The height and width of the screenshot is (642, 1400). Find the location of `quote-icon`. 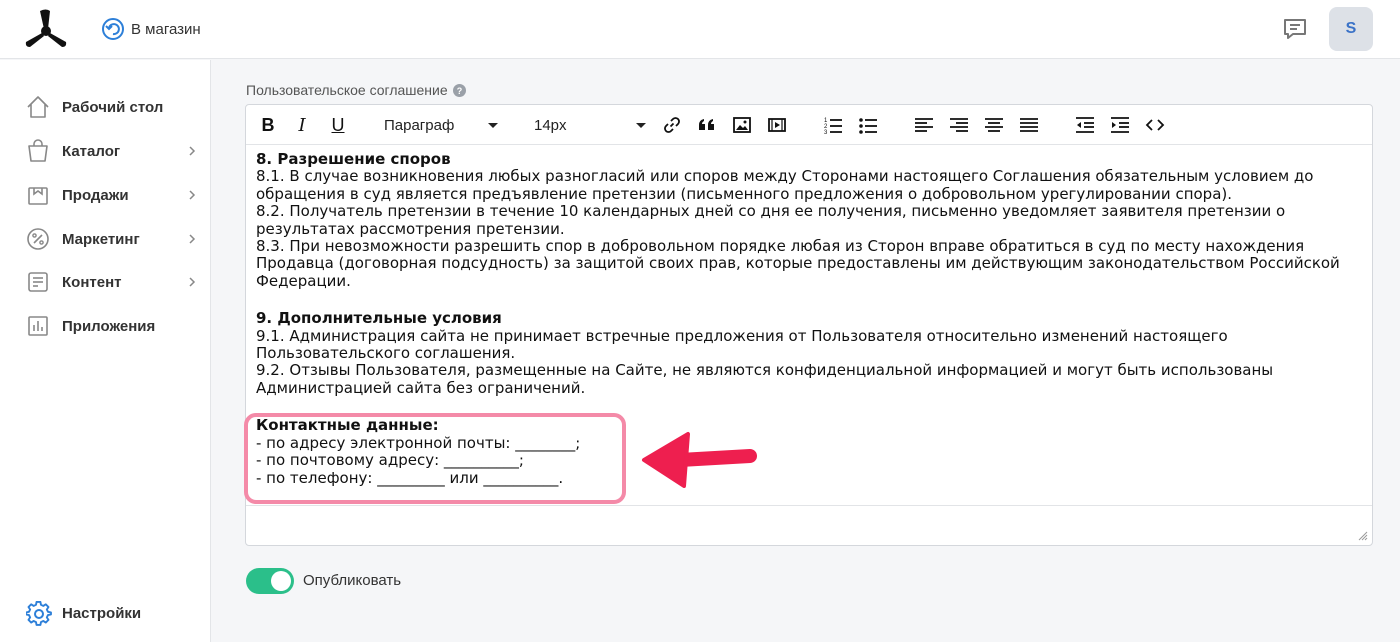

quote-icon is located at coordinates (706, 124).